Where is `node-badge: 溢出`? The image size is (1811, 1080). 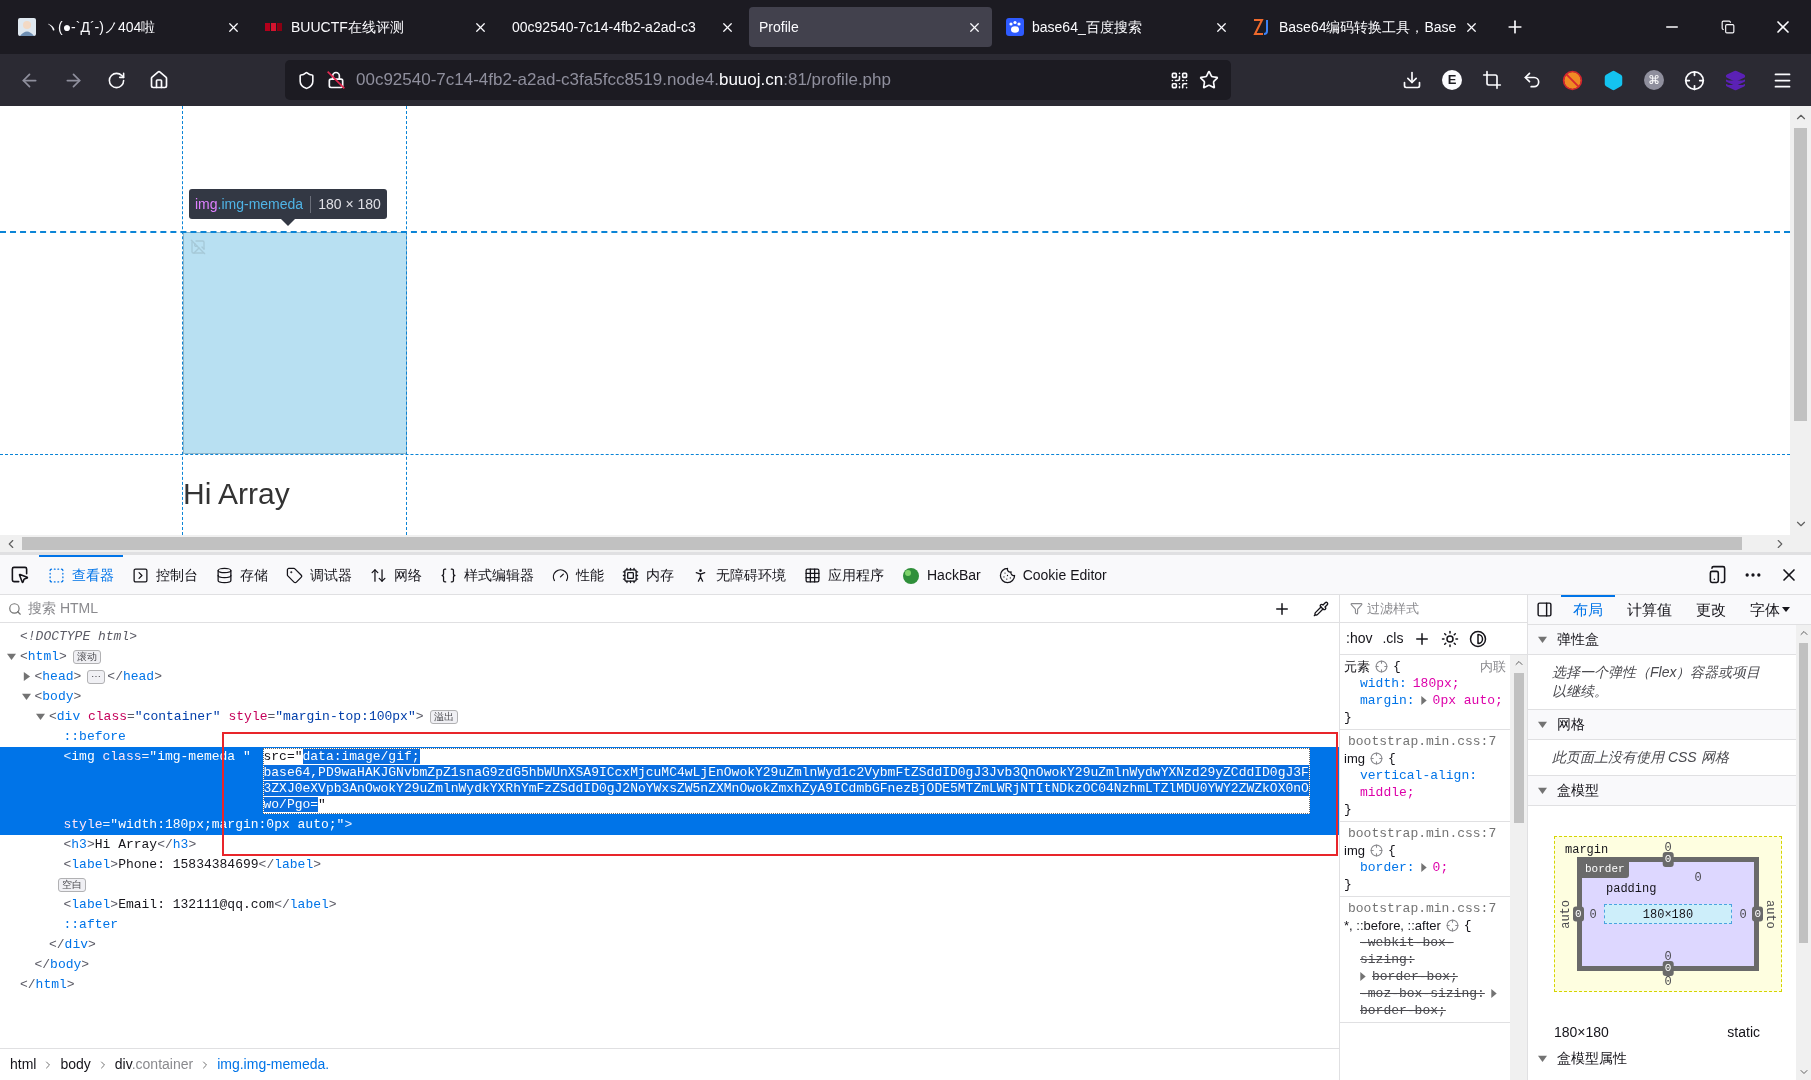
node-badge: 溢出 is located at coordinates (443, 717).